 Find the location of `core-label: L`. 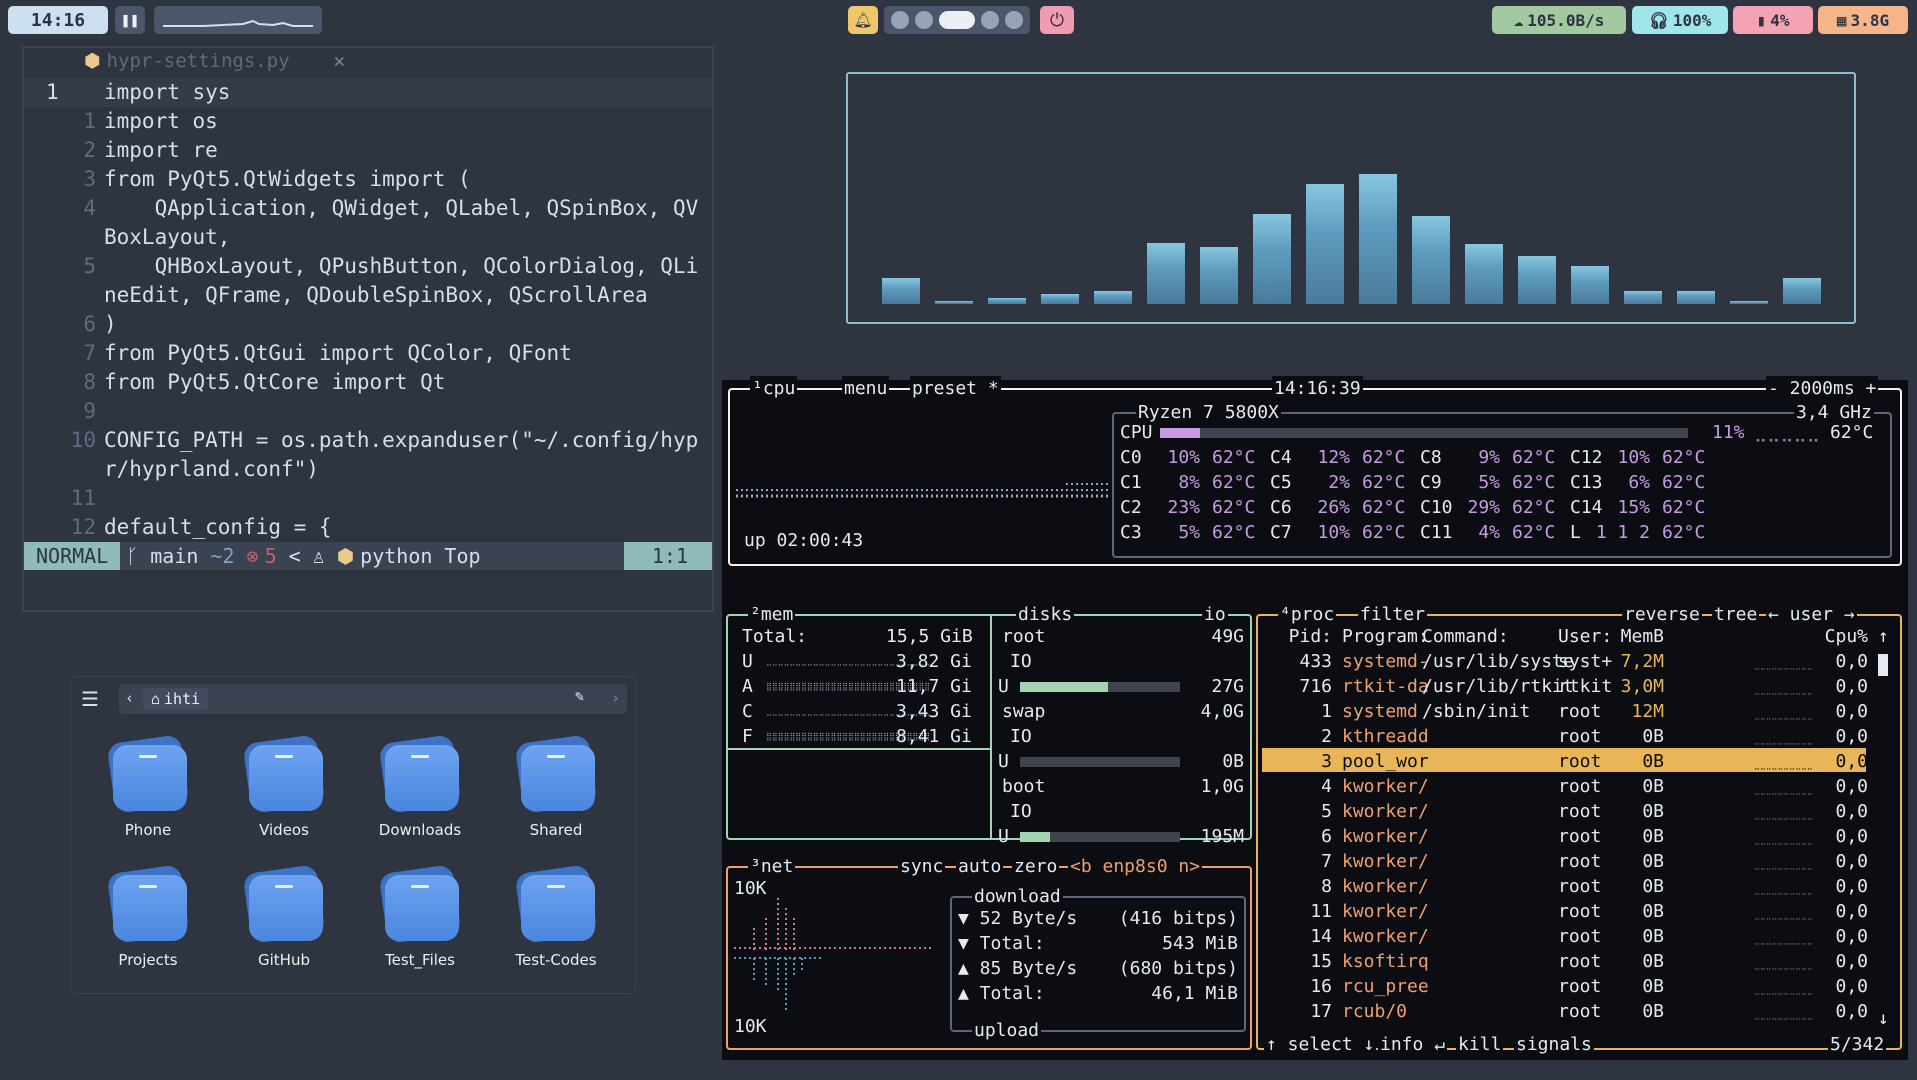

core-label: L is located at coordinates (1575, 532).